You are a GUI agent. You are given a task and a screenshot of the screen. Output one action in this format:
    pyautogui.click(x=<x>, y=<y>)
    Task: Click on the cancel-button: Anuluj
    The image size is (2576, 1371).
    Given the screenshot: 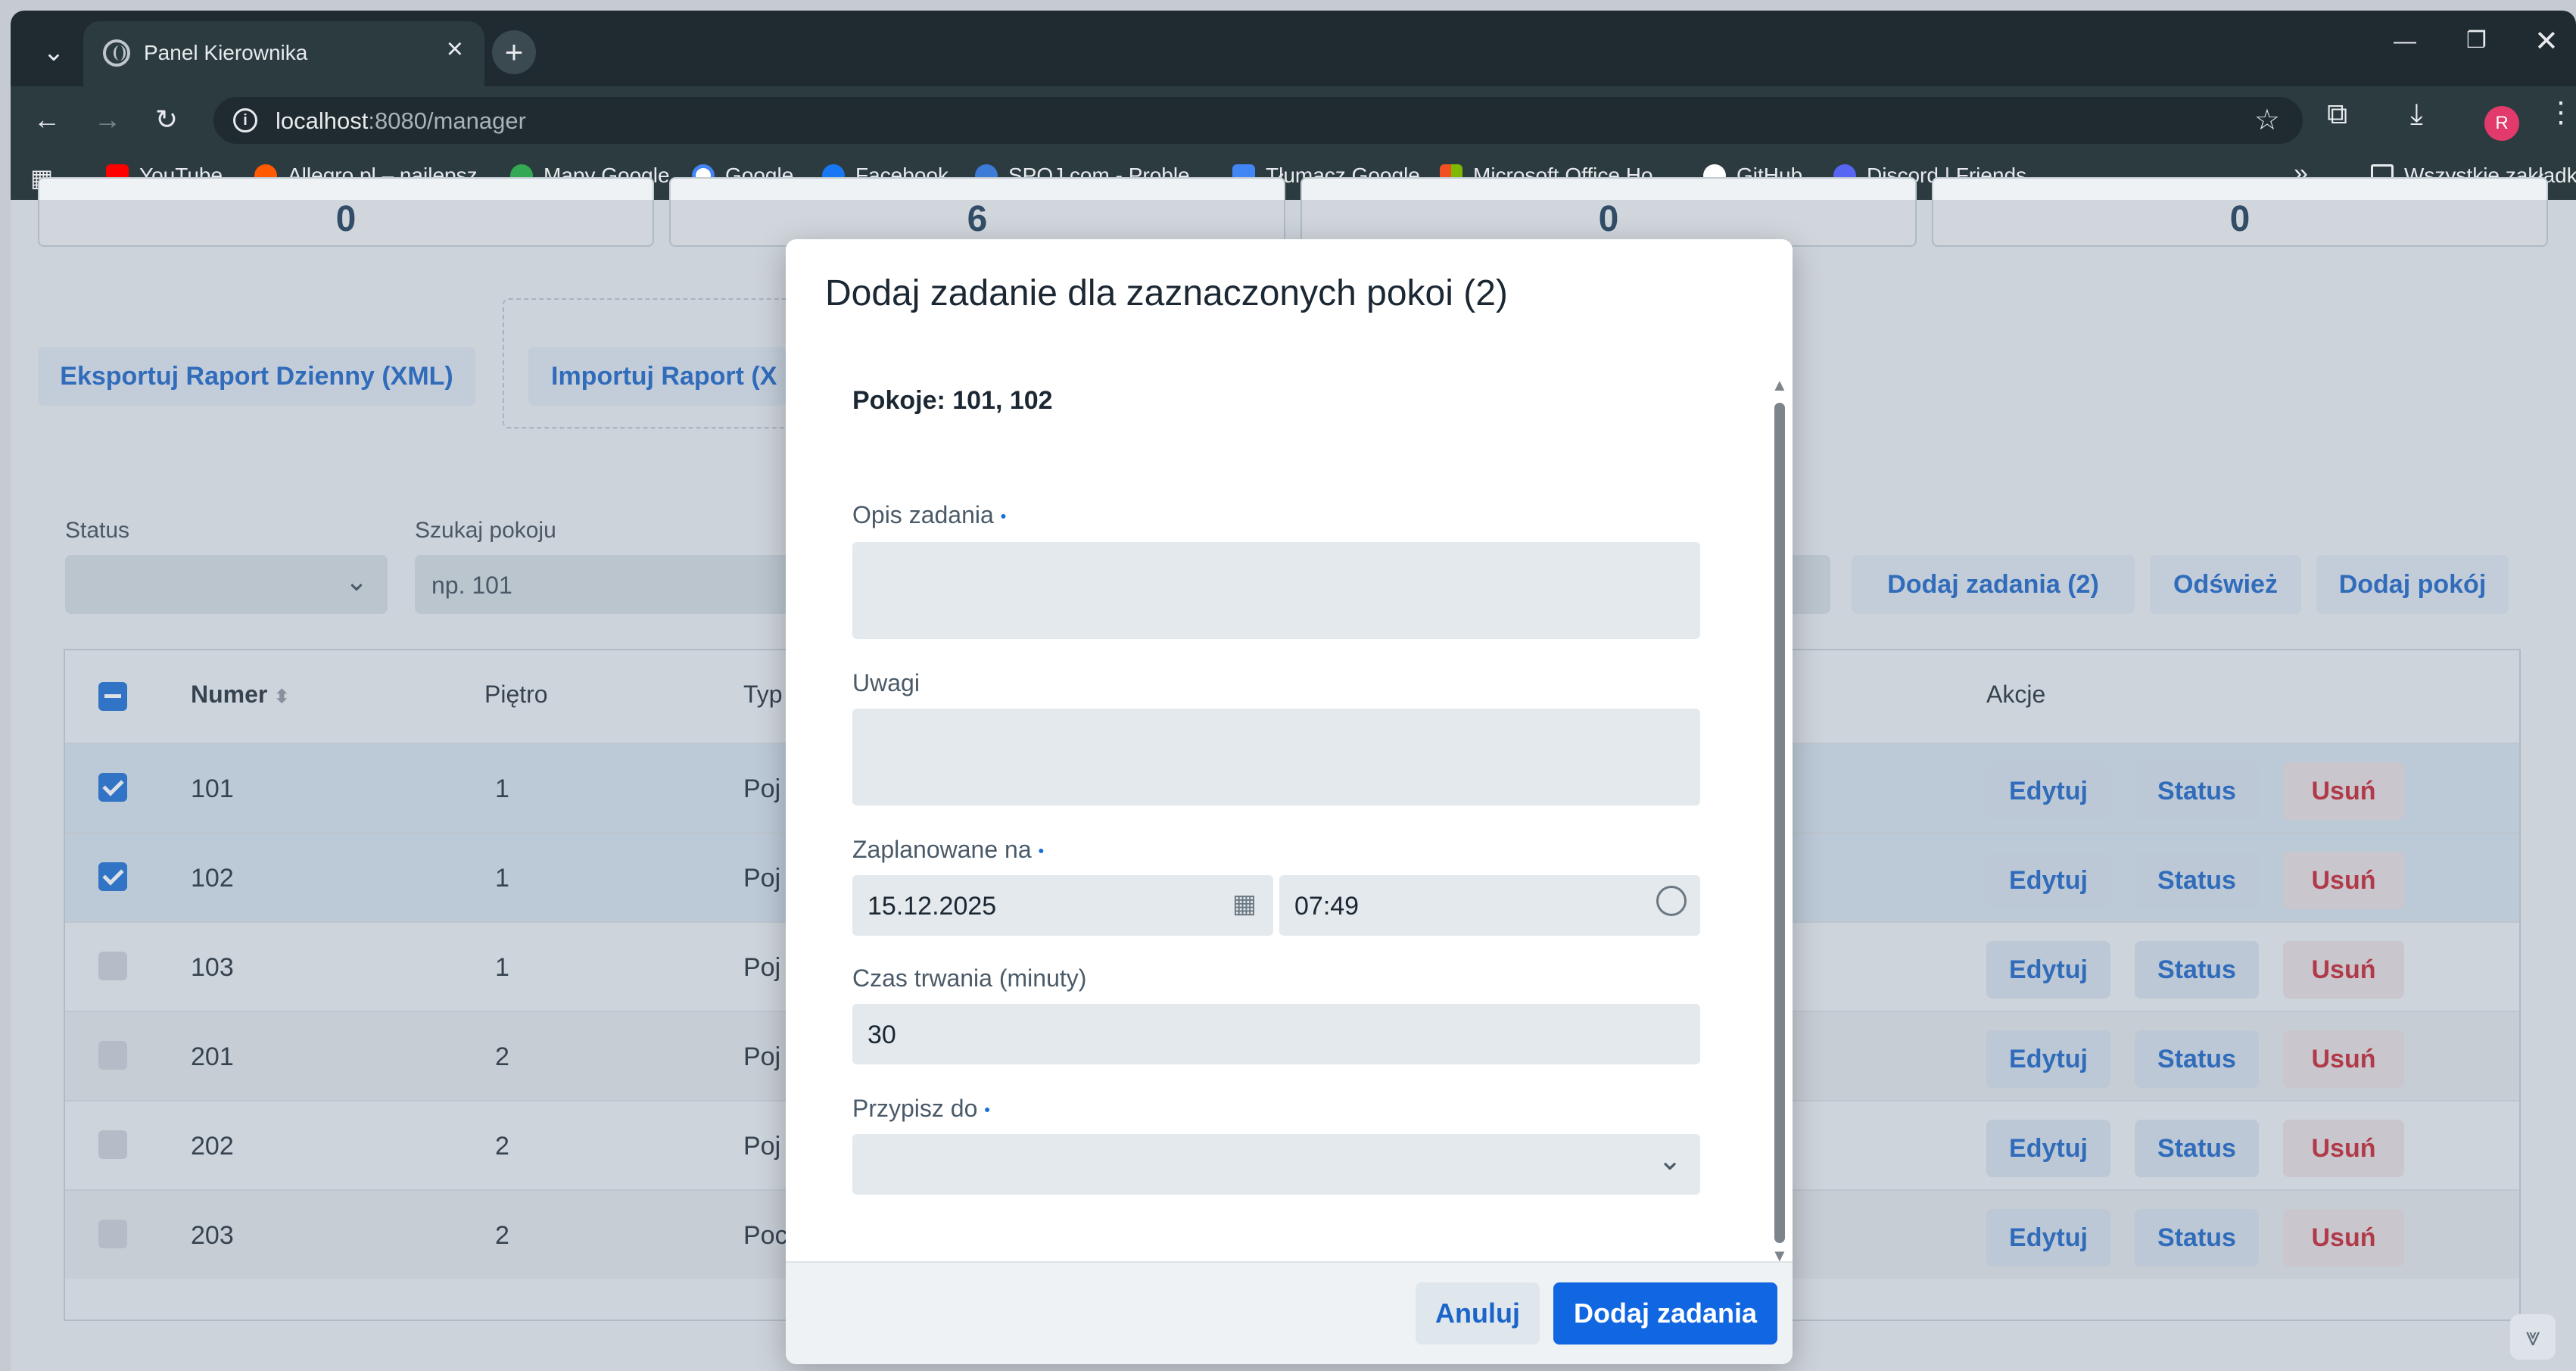 What is the action you would take?
    pyautogui.click(x=1478, y=1313)
    